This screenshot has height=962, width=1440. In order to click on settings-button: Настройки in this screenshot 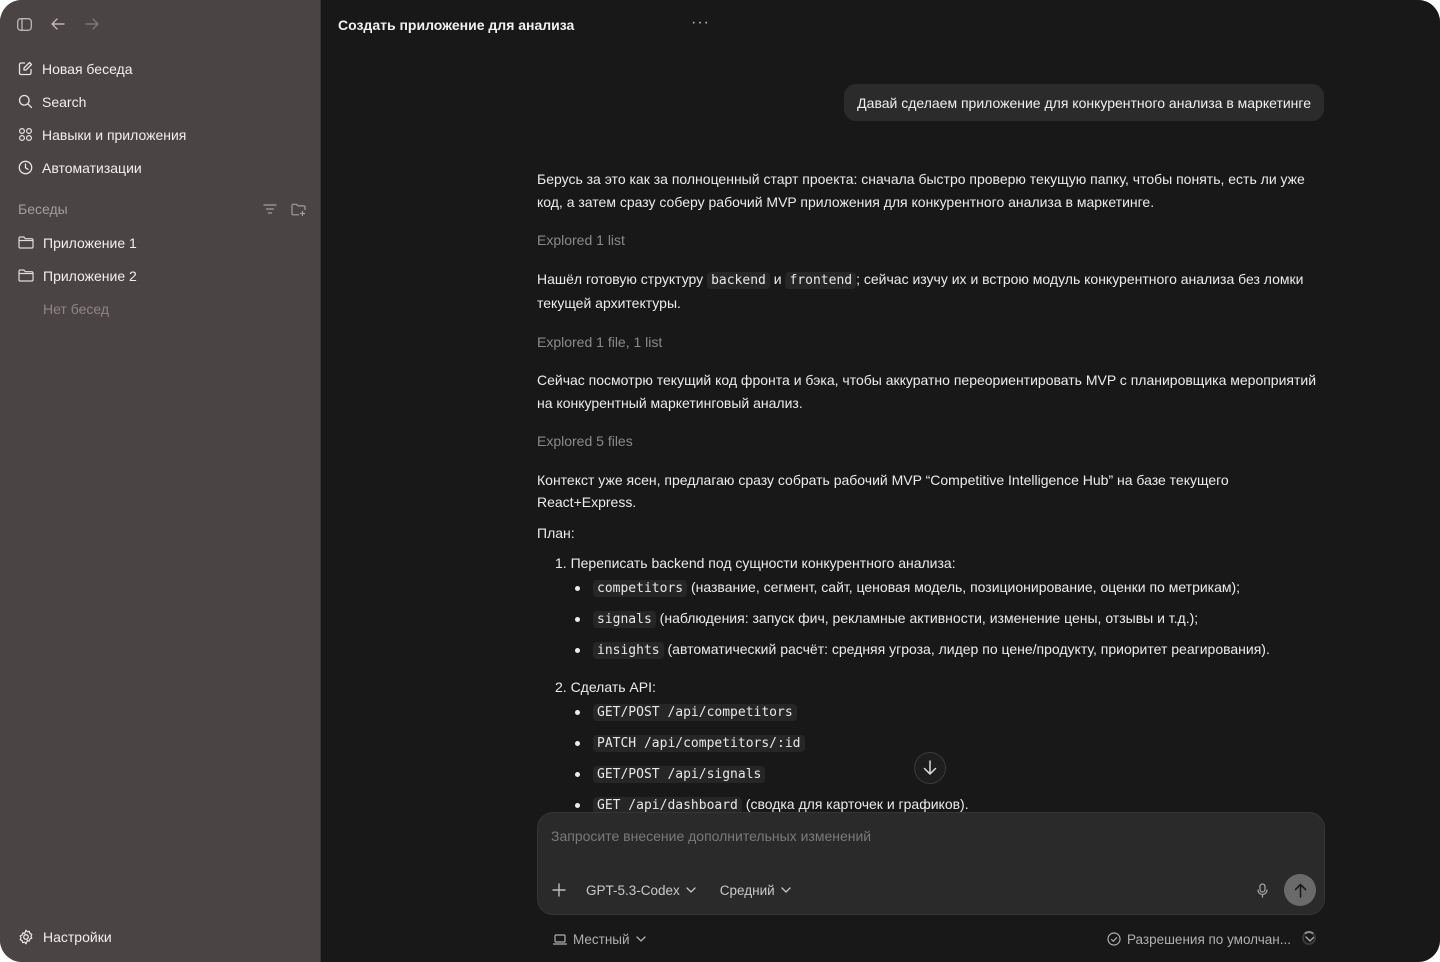, I will do `click(160, 937)`.